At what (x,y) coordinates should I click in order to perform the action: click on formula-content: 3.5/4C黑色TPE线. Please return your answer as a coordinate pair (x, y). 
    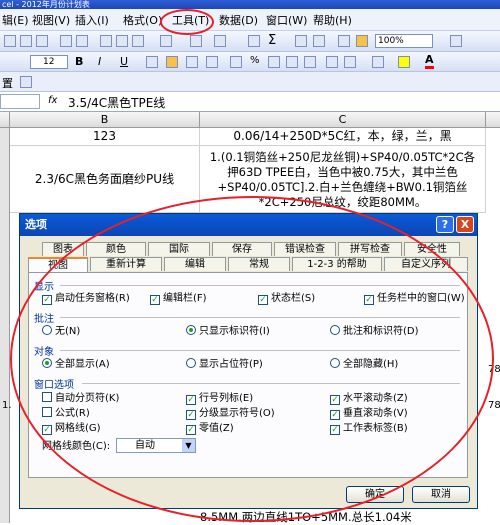
    Looking at the image, I should click on (116, 102).